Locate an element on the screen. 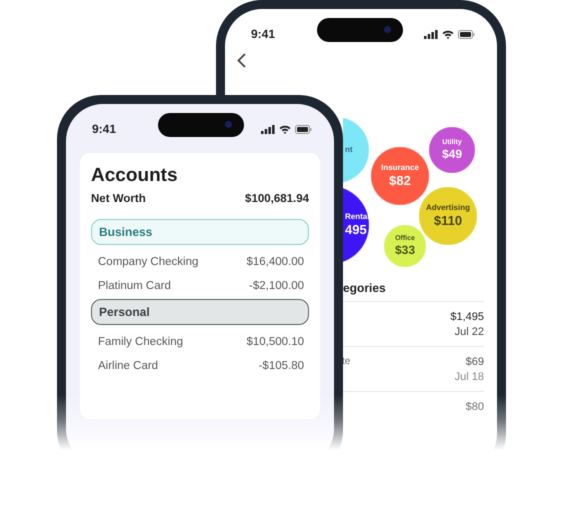 The width and height of the screenshot is (564, 516). bubble-amount: $110 is located at coordinates (448, 221).